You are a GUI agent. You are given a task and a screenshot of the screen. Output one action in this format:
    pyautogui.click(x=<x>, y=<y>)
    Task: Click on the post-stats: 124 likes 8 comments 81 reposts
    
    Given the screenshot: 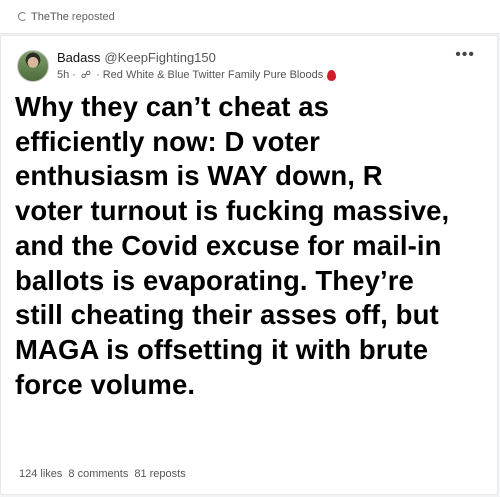 What is the action you would take?
    pyautogui.click(x=102, y=474)
    